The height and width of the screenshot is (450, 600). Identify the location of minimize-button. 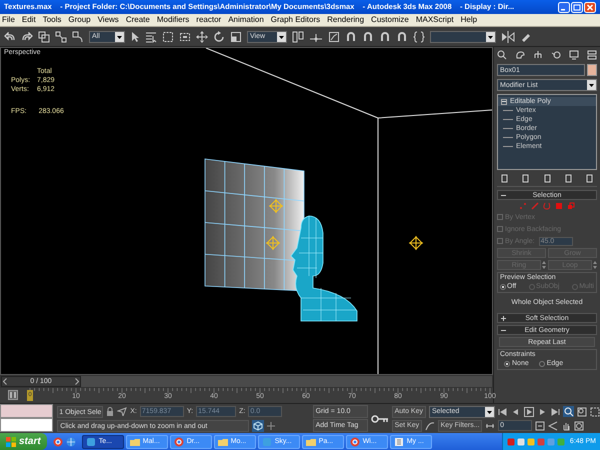
(564, 7).